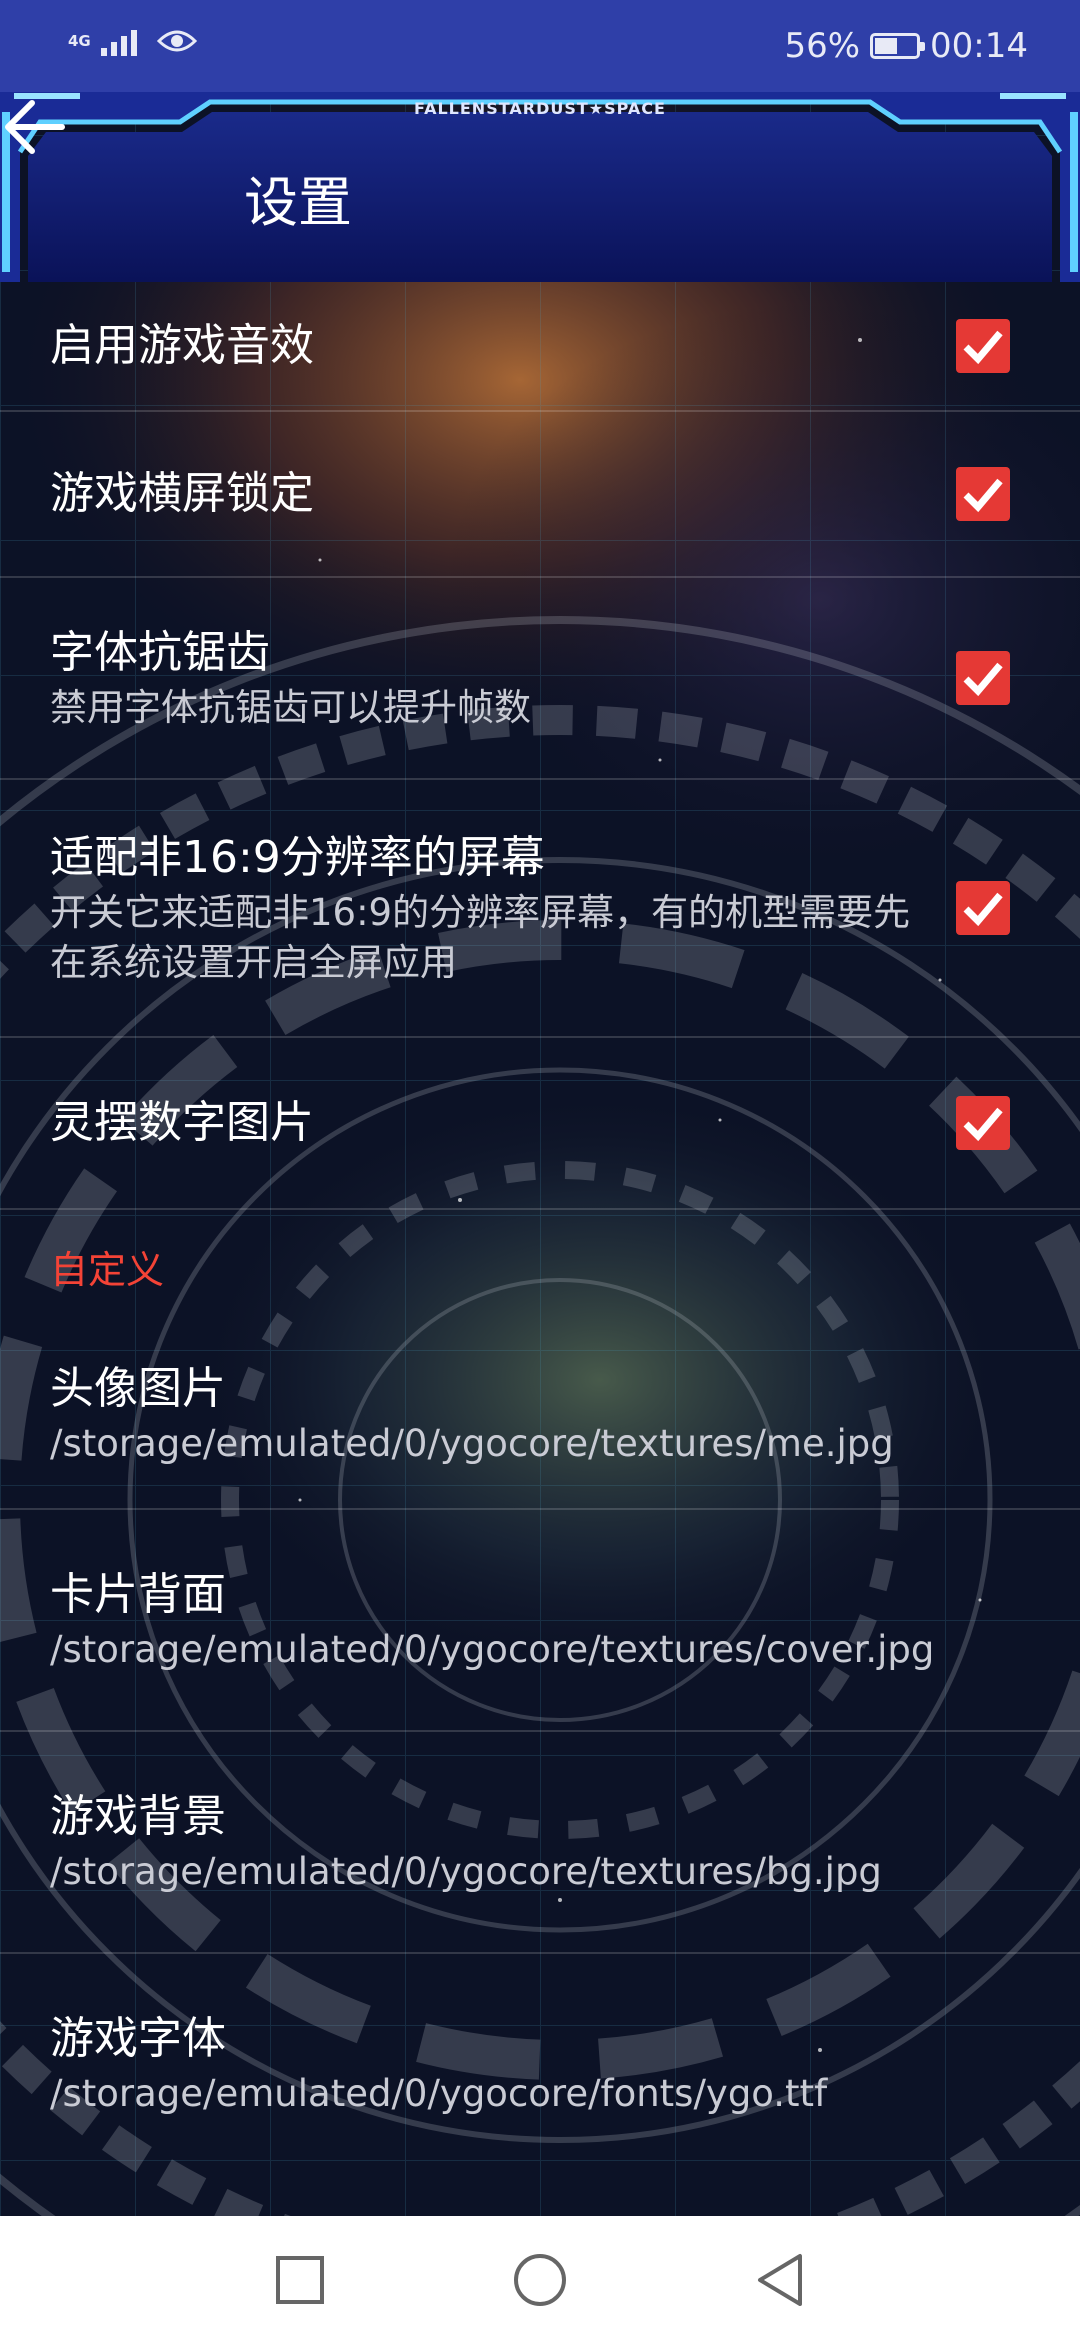  Describe the element at coordinates (182, 345) in the screenshot. I see `setting-title: 启用游戏音效` at that location.